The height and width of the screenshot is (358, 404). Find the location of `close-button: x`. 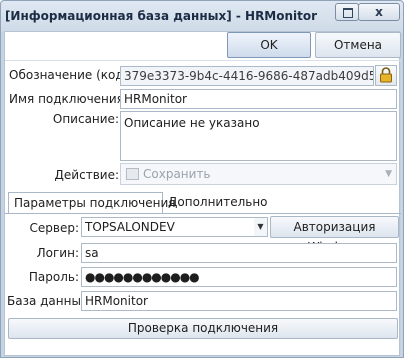

close-button: x is located at coordinates (379, 12).